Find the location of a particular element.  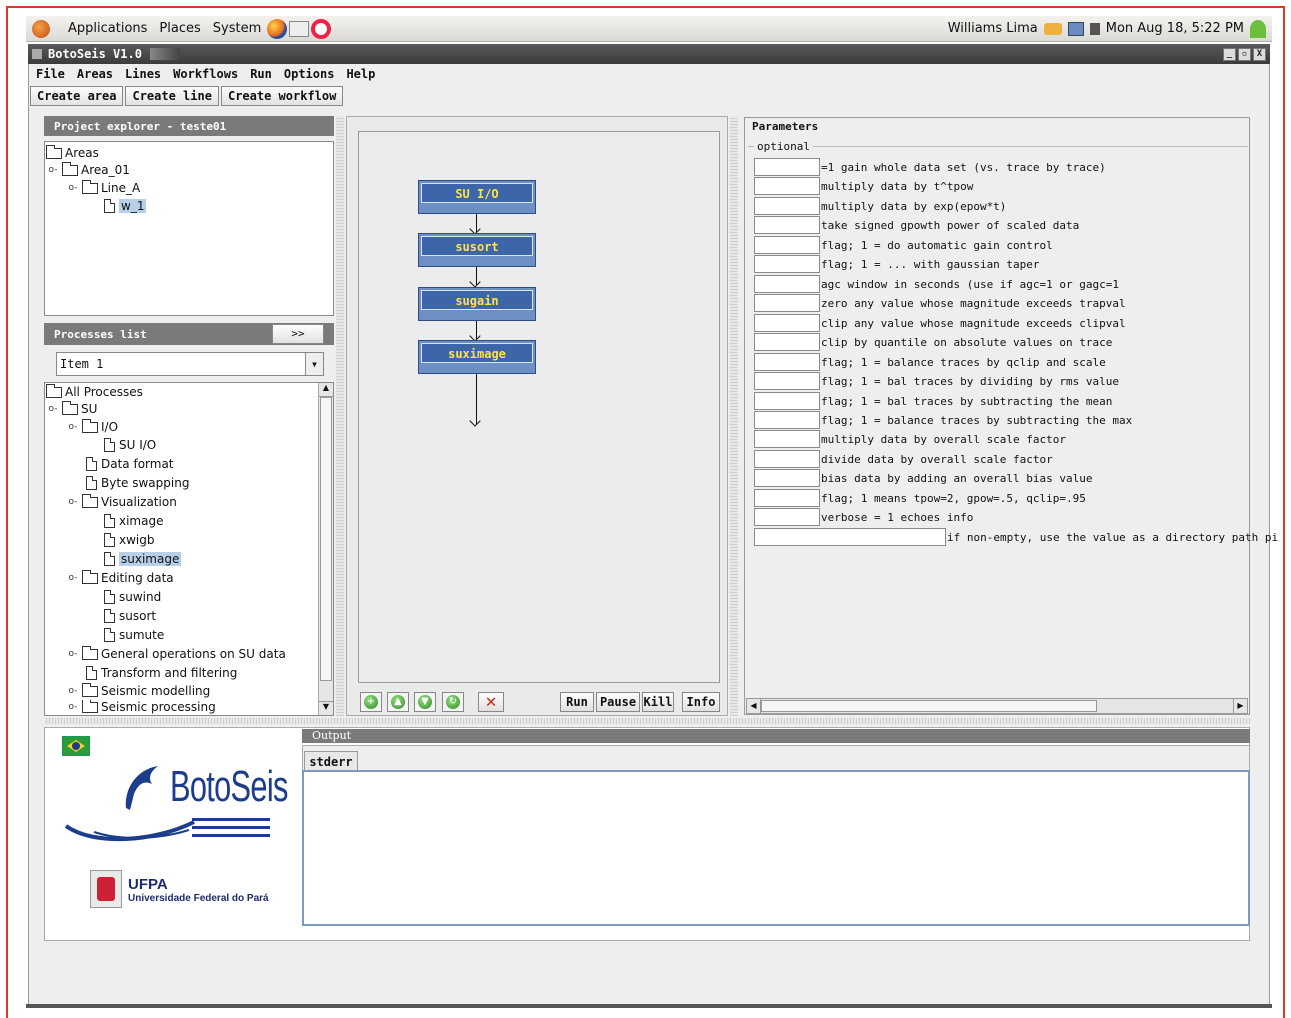

tree-item-seismic-modelling: o- Seismic modelling is located at coordinates (139, 691).